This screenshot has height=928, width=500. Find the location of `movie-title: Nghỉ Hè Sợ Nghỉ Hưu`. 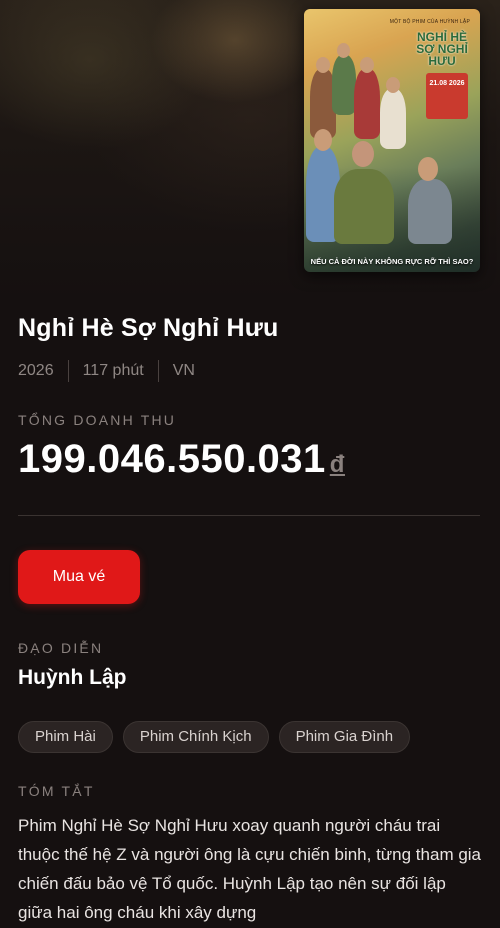

movie-title: Nghỉ Hè Sợ Nghỉ Hưu is located at coordinates (148, 328).